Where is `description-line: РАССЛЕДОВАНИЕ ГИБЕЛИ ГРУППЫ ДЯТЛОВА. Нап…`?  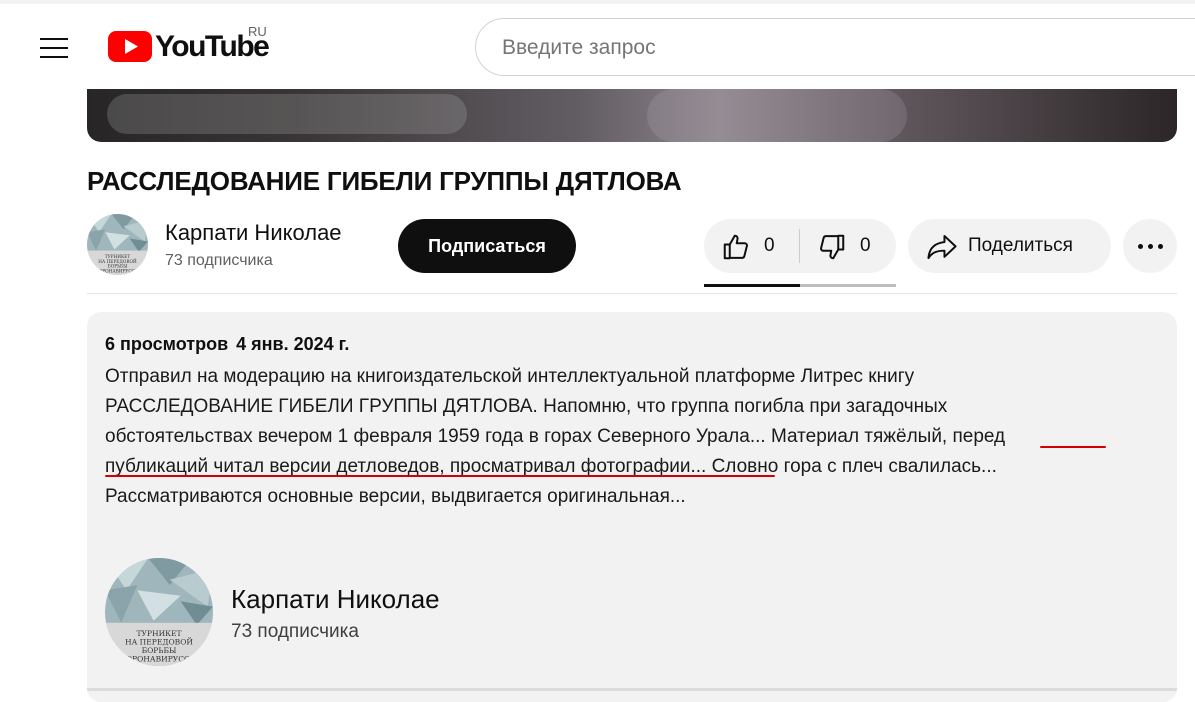 description-line: РАССЛЕДОВАНИЕ ГИБЕЛИ ГРУППЫ ДЯТЛОВА. Нап… is located at coordinates (526, 406).